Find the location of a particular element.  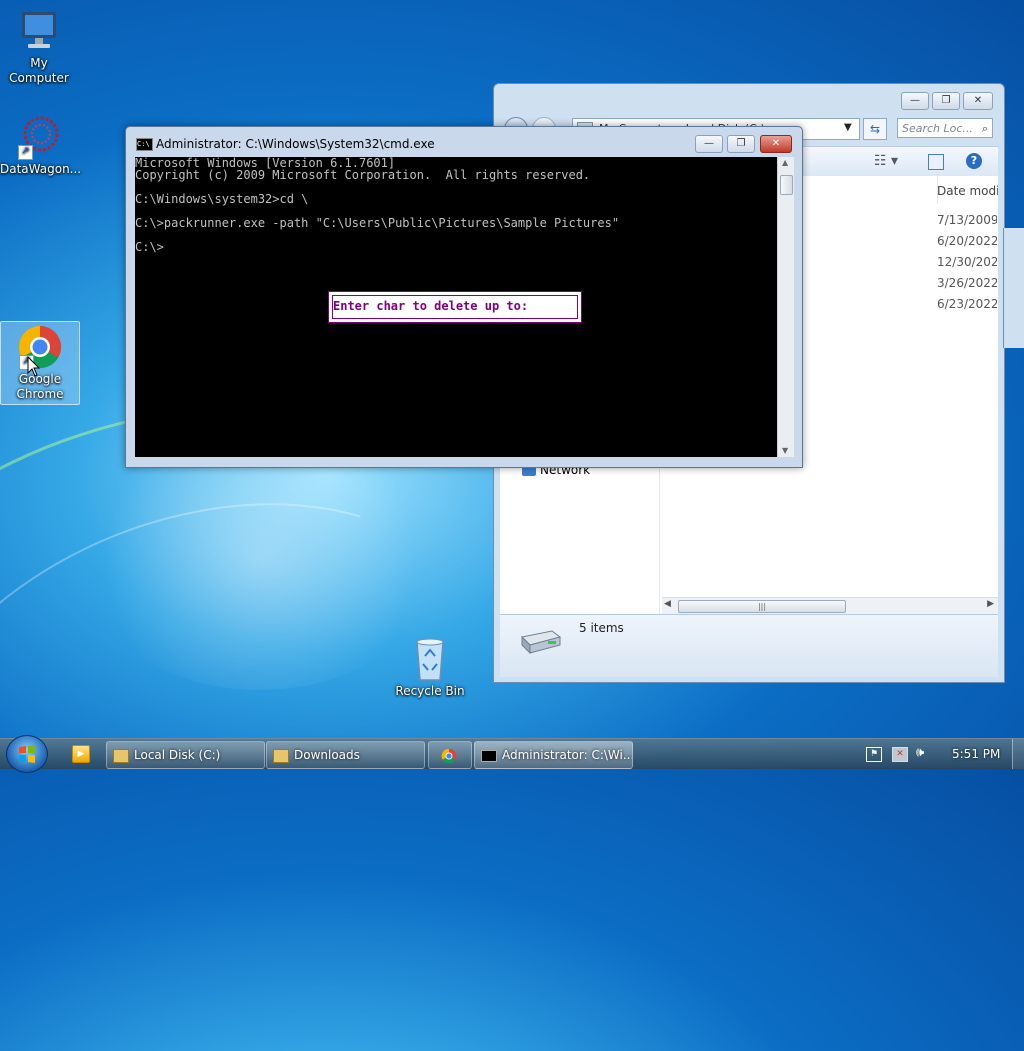

cmd-icon: C:\ is located at coordinates (144, 144).